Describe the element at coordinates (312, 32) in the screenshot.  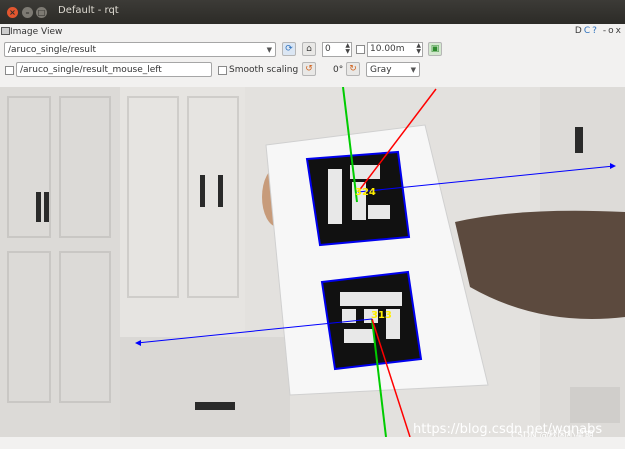
I see `plugin-header: Image View D C? - o x` at that location.